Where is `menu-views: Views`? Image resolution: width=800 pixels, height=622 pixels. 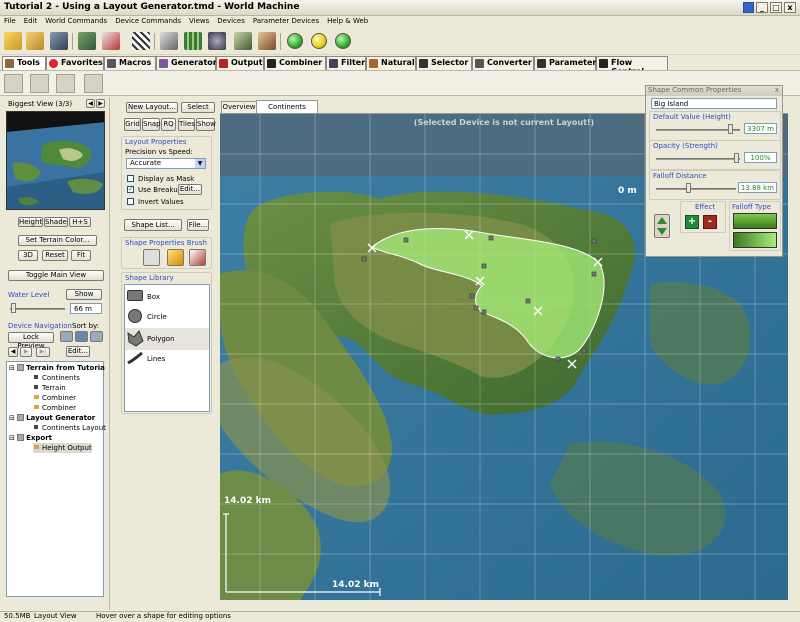 menu-views: Views is located at coordinates (199, 20).